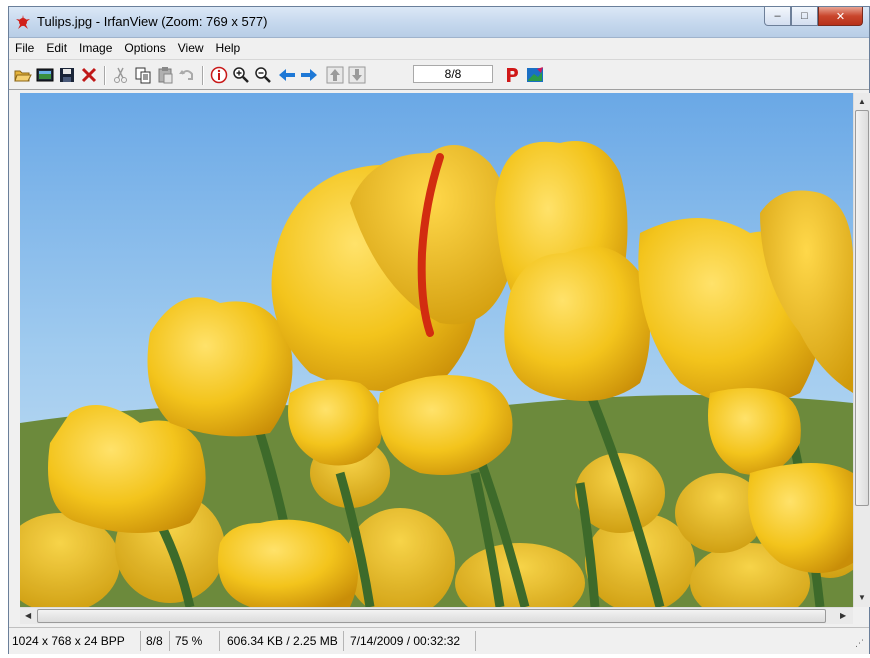 The image size is (870, 658). Describe the element at coordinates (152, 21) in the screenshot. I see `window-title: Tulips.jpg - IrfanView (Zoom: 769 x 577)` at that location.